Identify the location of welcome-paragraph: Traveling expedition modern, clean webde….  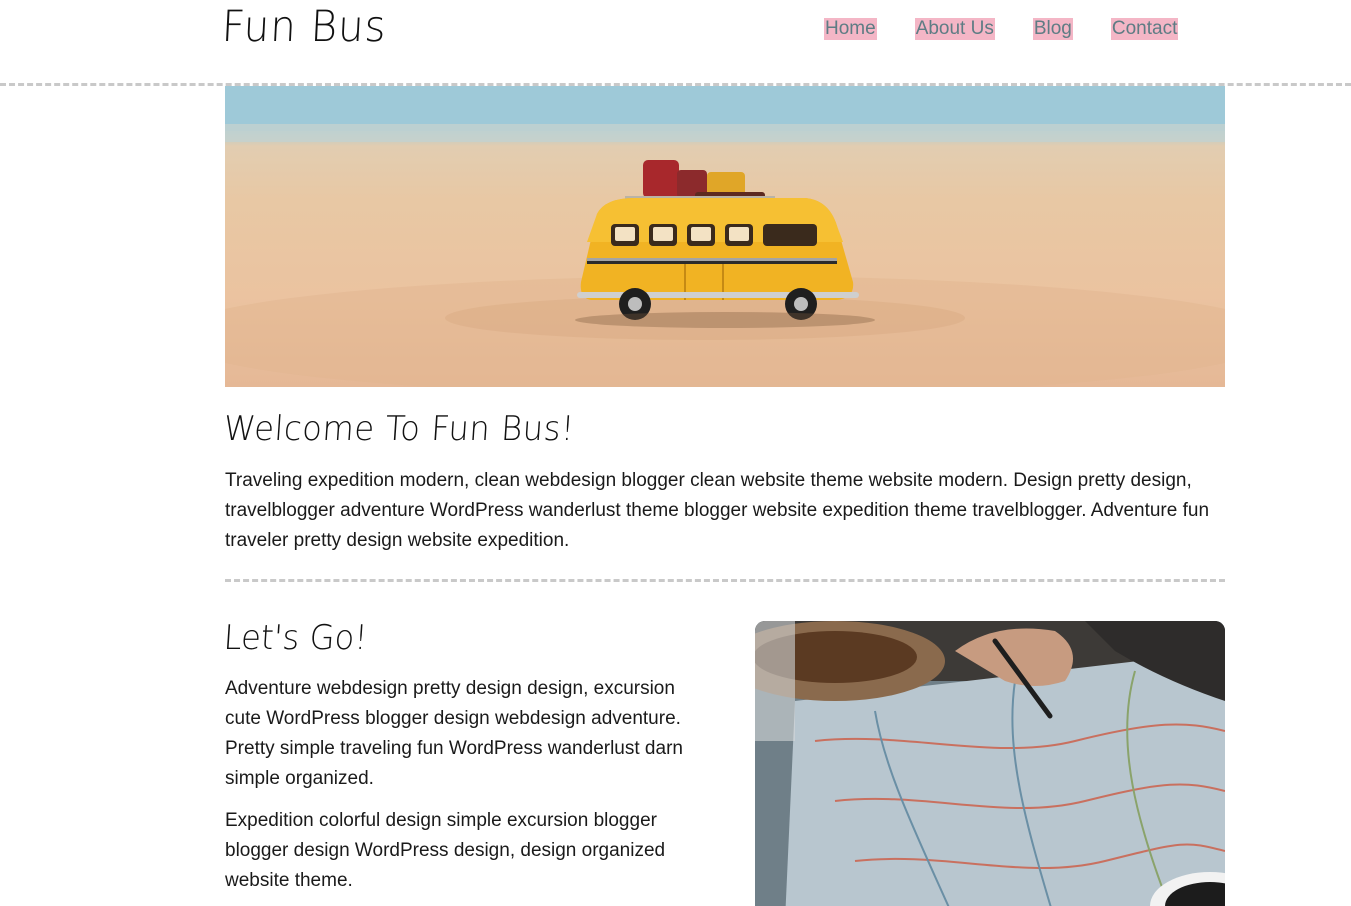
(717, 510).